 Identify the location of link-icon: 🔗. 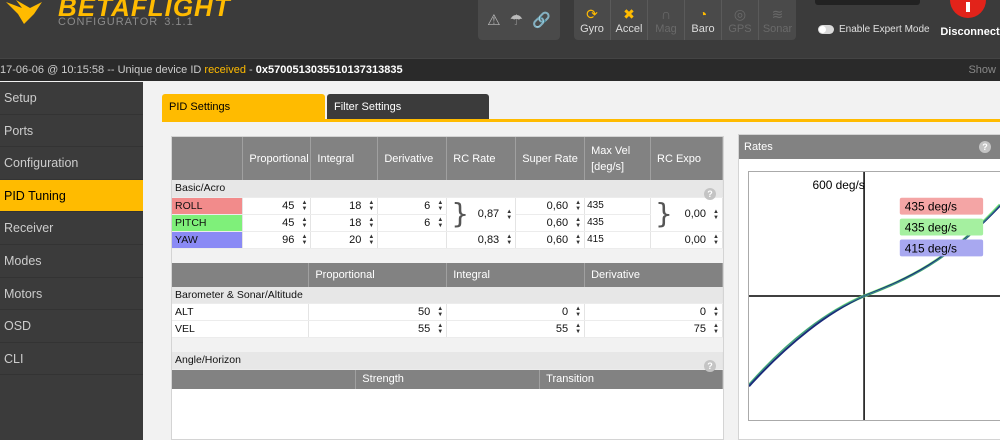
(541, 20).